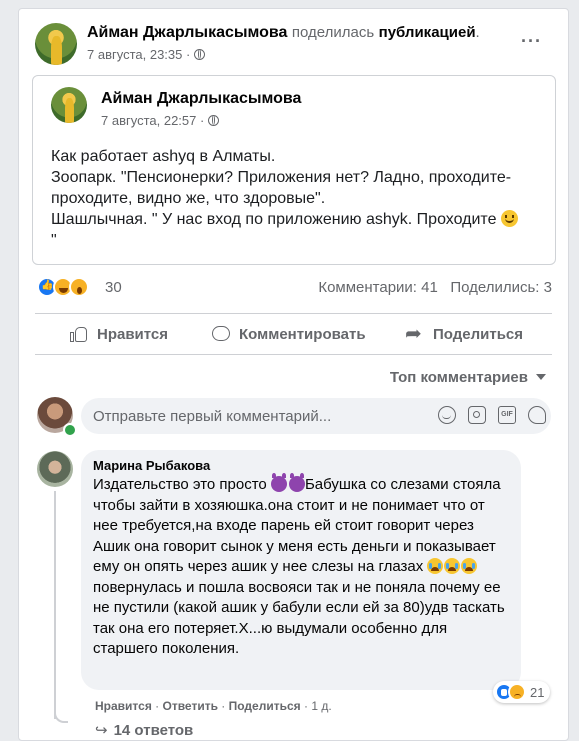  Describe the element at coordinates (477, 415) in the screenshot. I see `camera-icon` at that location.